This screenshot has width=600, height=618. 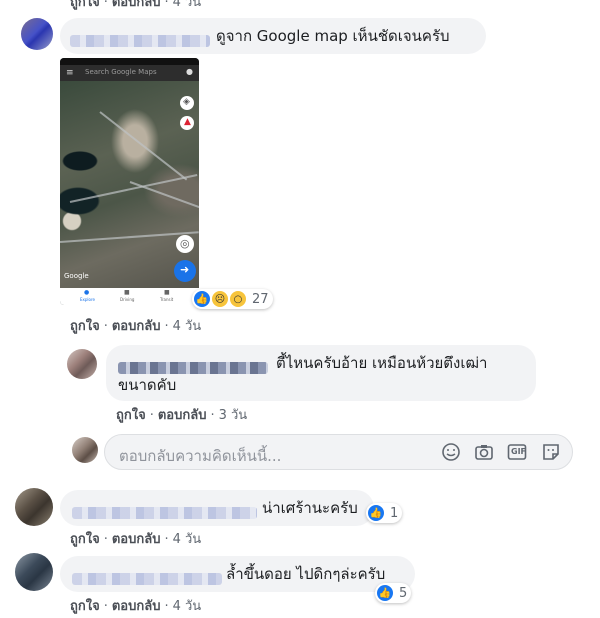 What do you see at coordinates (127, 292) in the screenshot?
I see `car-icon: ■` at bounding box center [127, 292].